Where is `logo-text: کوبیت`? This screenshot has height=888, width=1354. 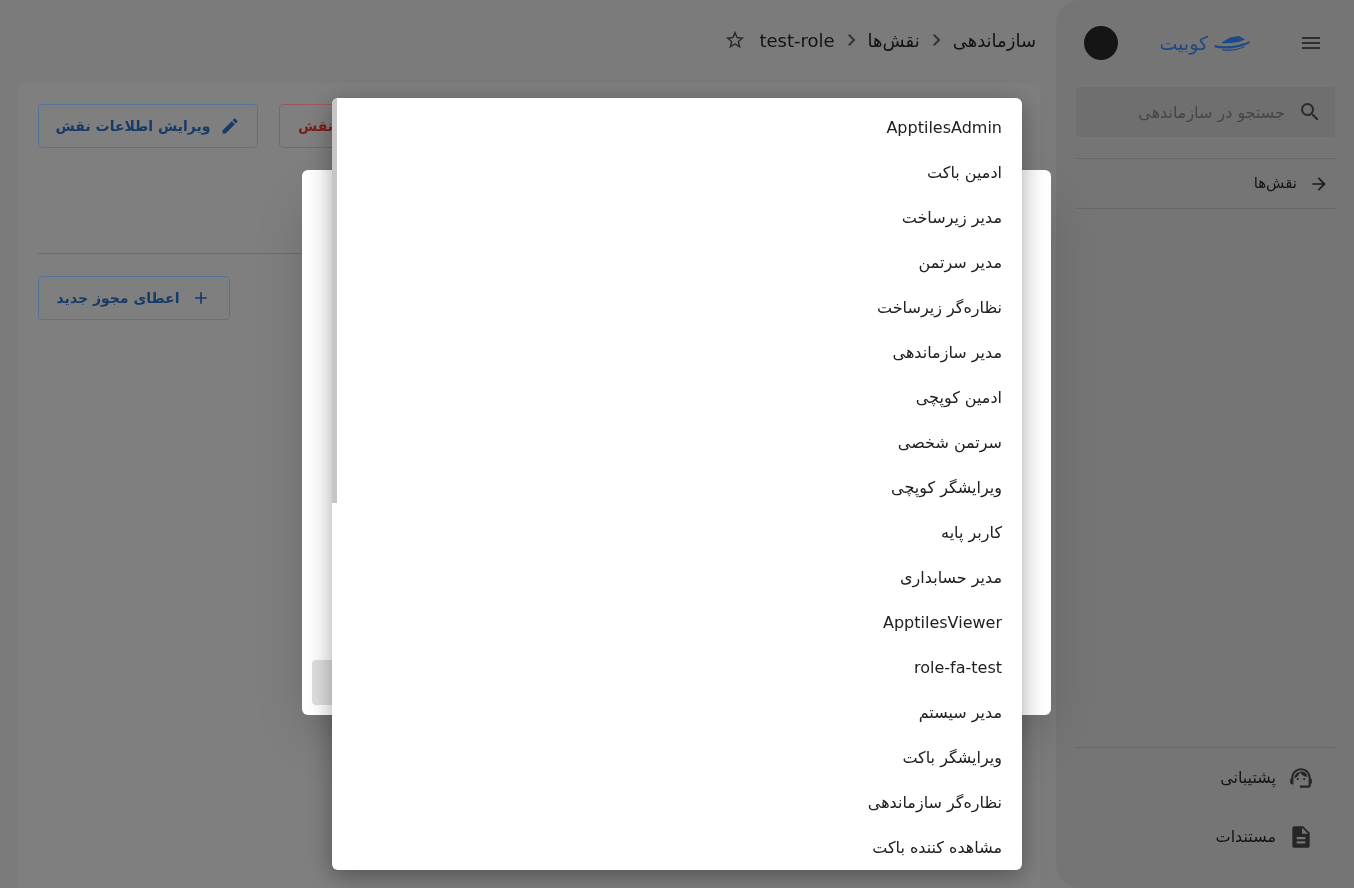 logo-text: کوبیت is located at coordinates (1183, 43).